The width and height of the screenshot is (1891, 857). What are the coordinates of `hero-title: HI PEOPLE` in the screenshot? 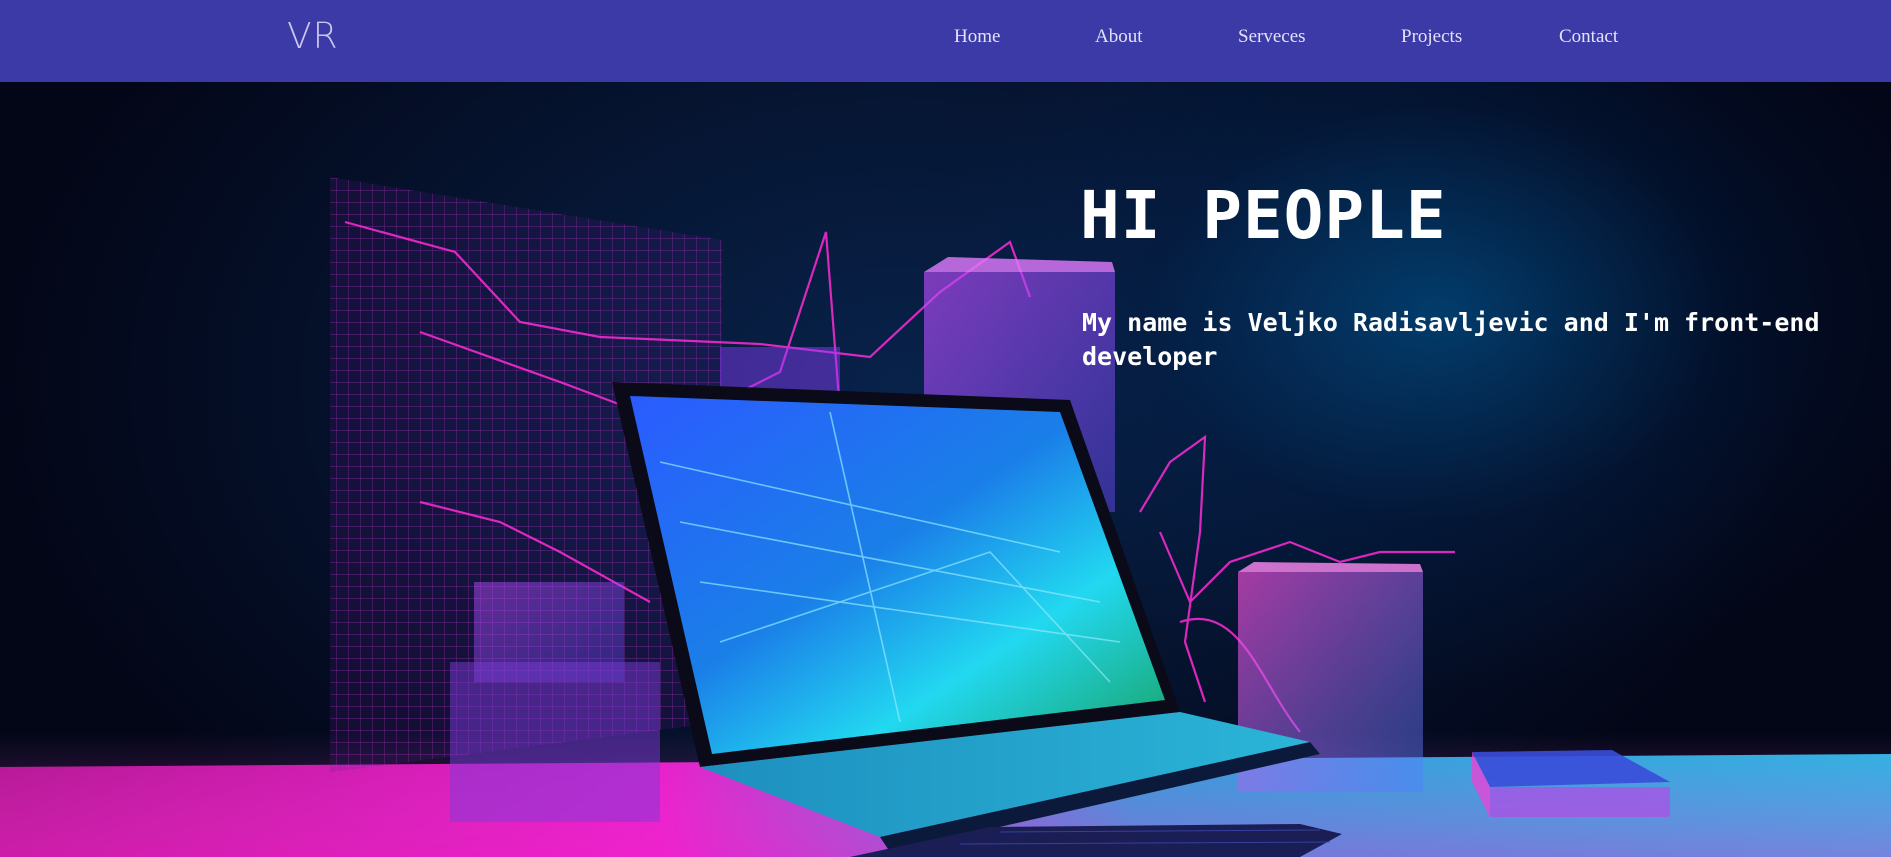 It's located at (1263, 215).